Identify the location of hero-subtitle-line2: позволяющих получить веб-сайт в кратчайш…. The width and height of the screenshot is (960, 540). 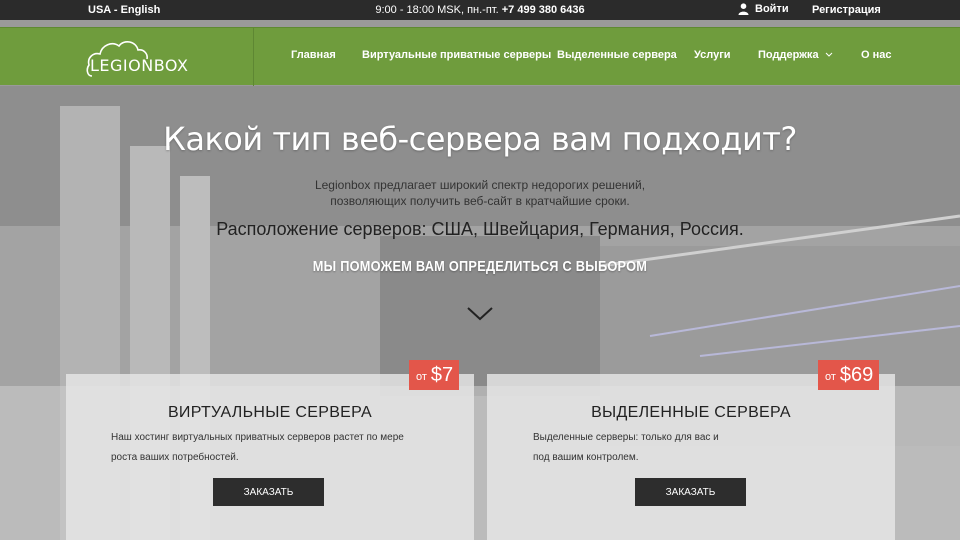
(480, 201).